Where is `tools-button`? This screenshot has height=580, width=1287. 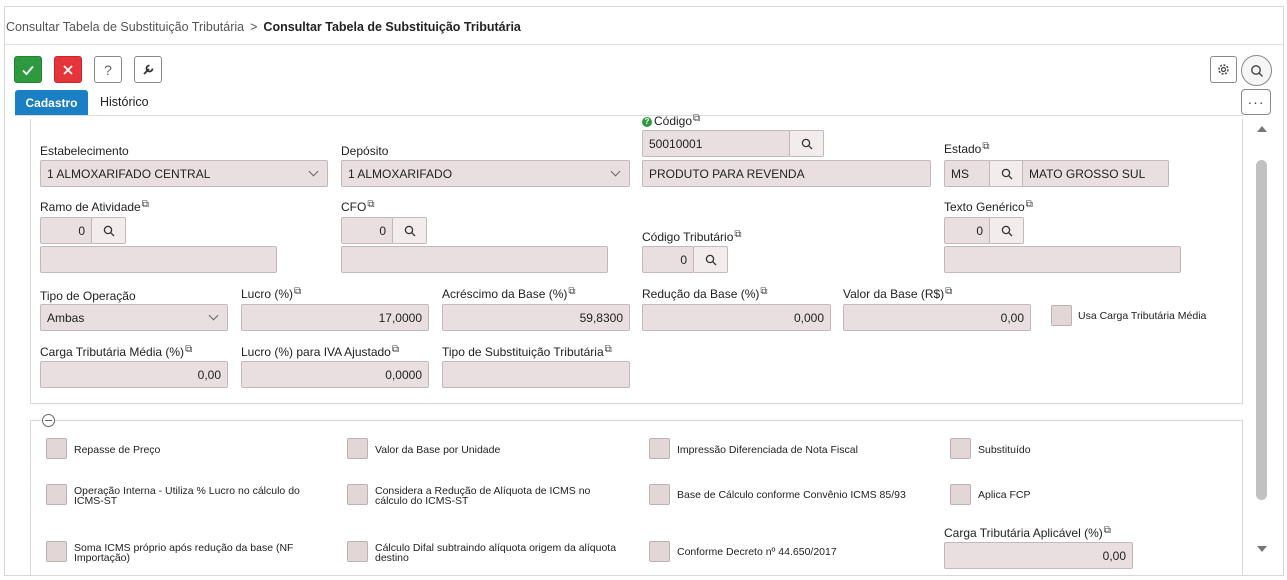
tools-button is located at coordinates (148, 69).